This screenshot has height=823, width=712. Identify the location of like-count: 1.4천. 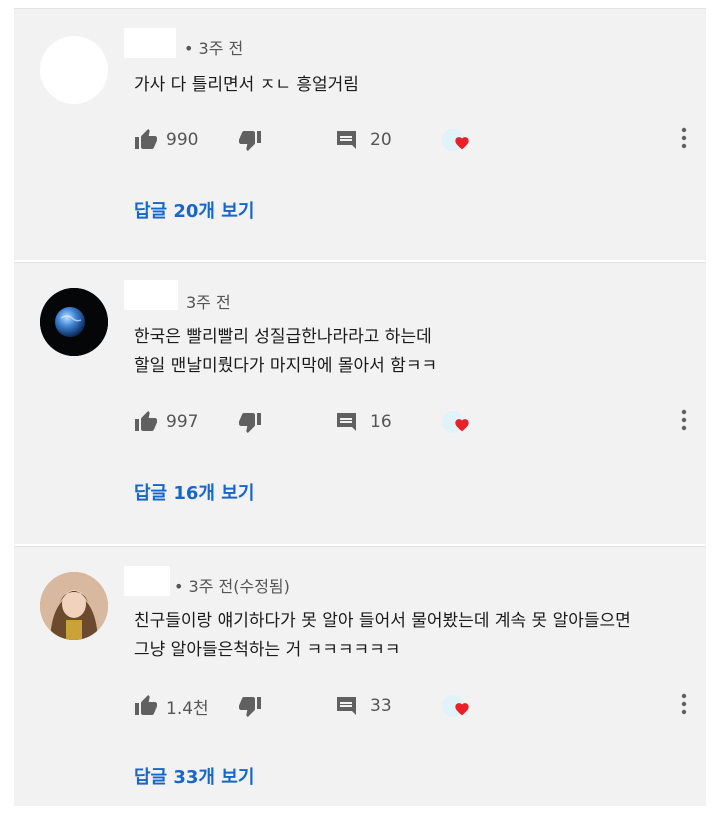
(187, 708).